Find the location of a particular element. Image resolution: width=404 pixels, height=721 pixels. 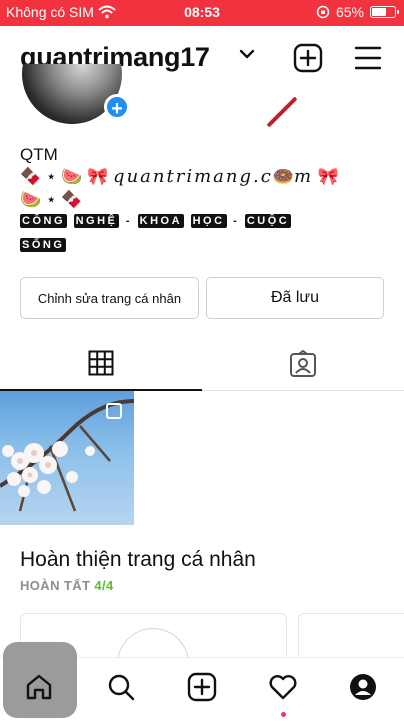

menu-icon is located at coordinates (368, 58).